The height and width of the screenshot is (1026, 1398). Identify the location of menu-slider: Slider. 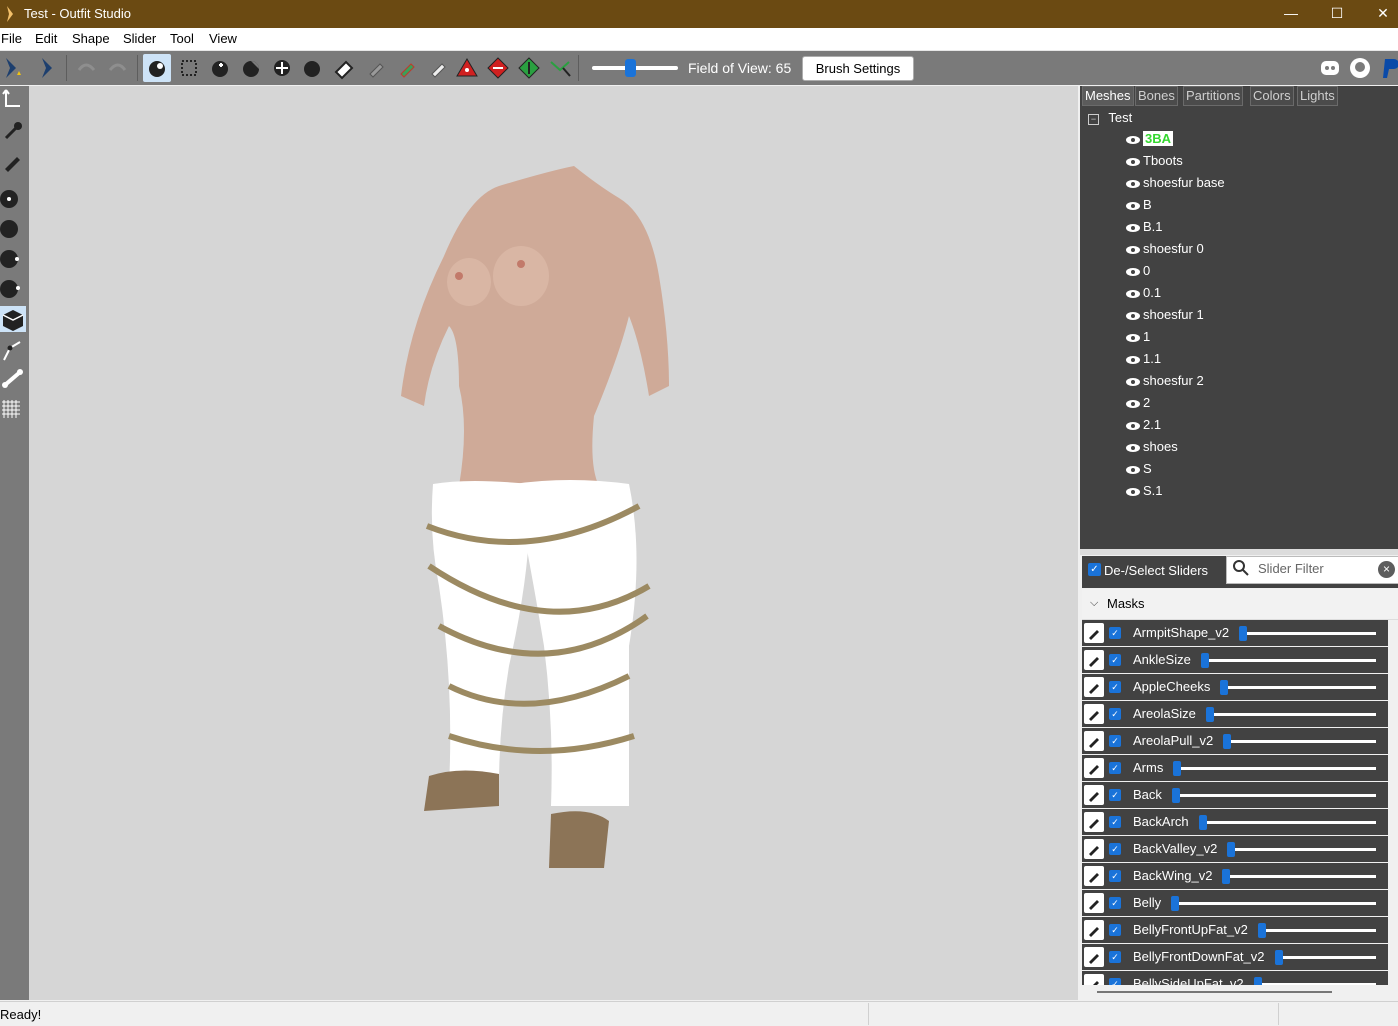
(139, 38).